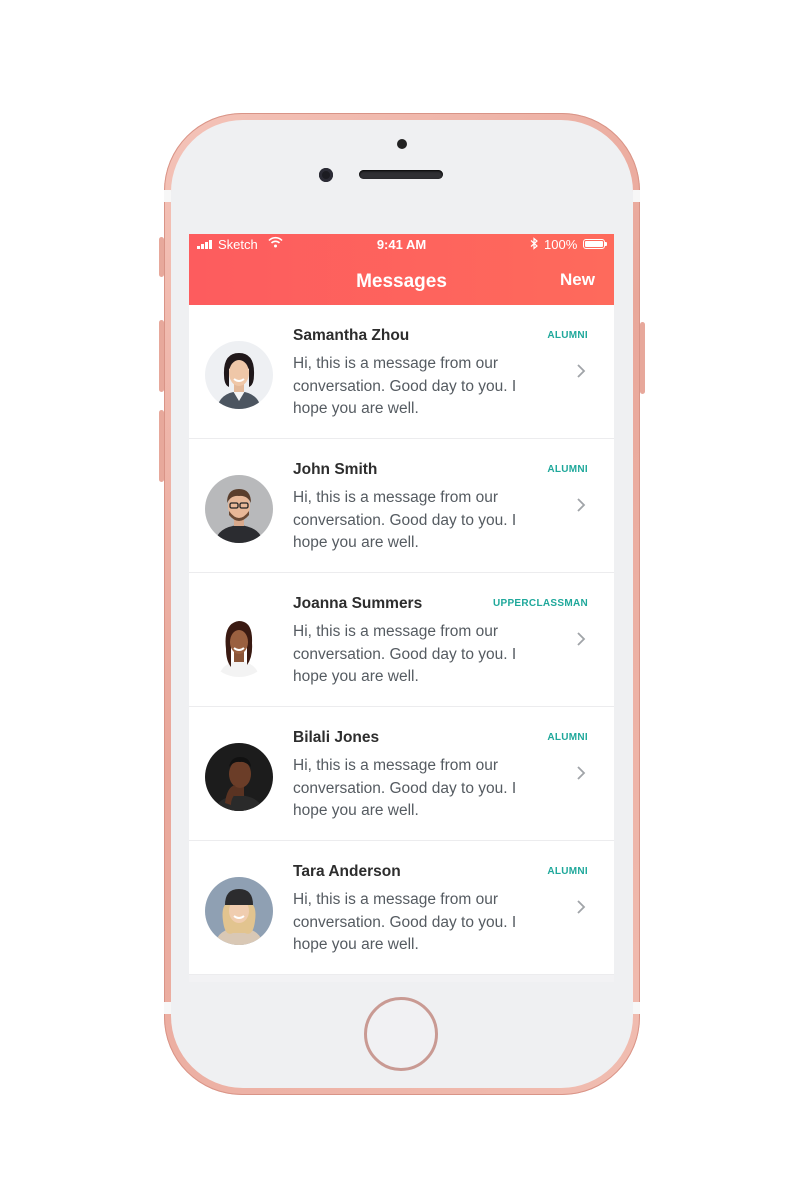 Image resolution: width=800 pixels, height=1200 pixels. What do you see at coordinates (336, 737) in the screenshot?
I see `contact-name: Bilali Jones` at bounding box center [336, 737].